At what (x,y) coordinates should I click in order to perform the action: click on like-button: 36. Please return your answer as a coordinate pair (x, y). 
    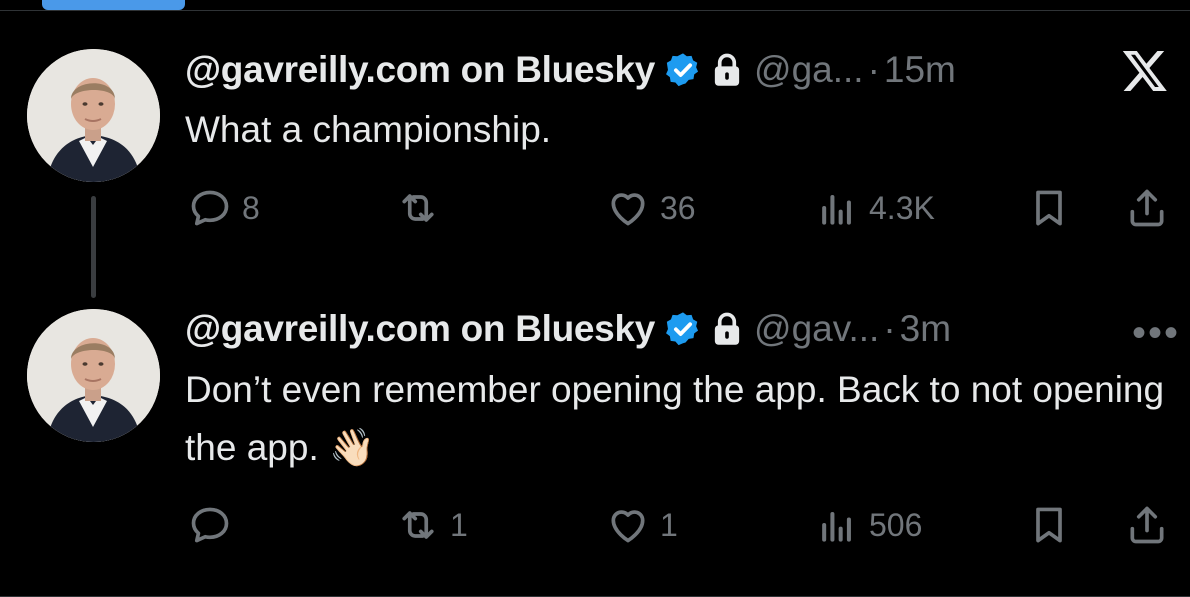
    Looking at the image, I should click on (651, 208).